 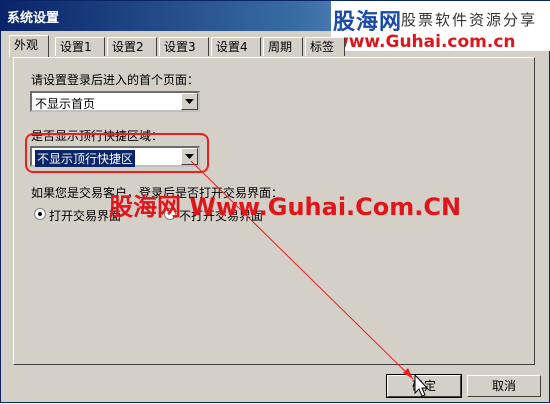 I want to click on toolbar-select: 不显示顶行快捷区, so click(x=115, y=156).